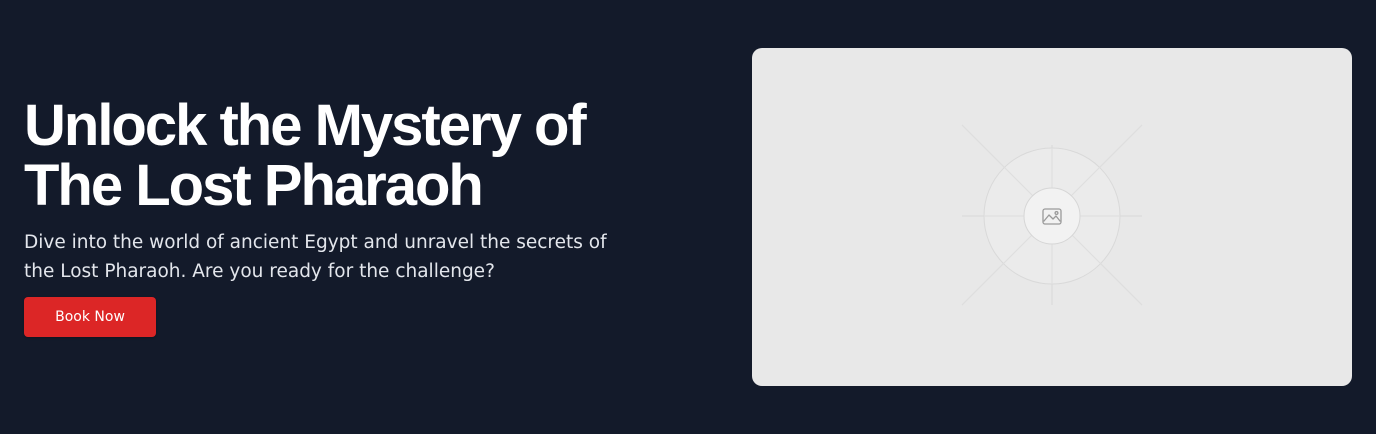  I want to click on hero-title-line-2: The Lost Pharaoh, so click(254, 185).